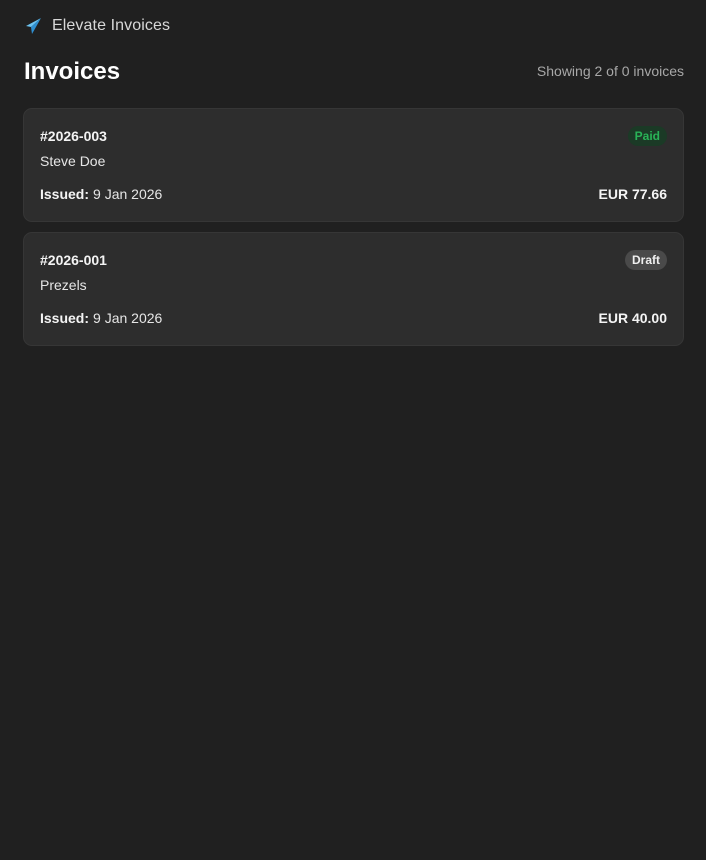  What do you see at coordinates (632, 194) in the screenshot?
I see `invoice-amount: EUR 77.66` at bounding box center [632, 194].